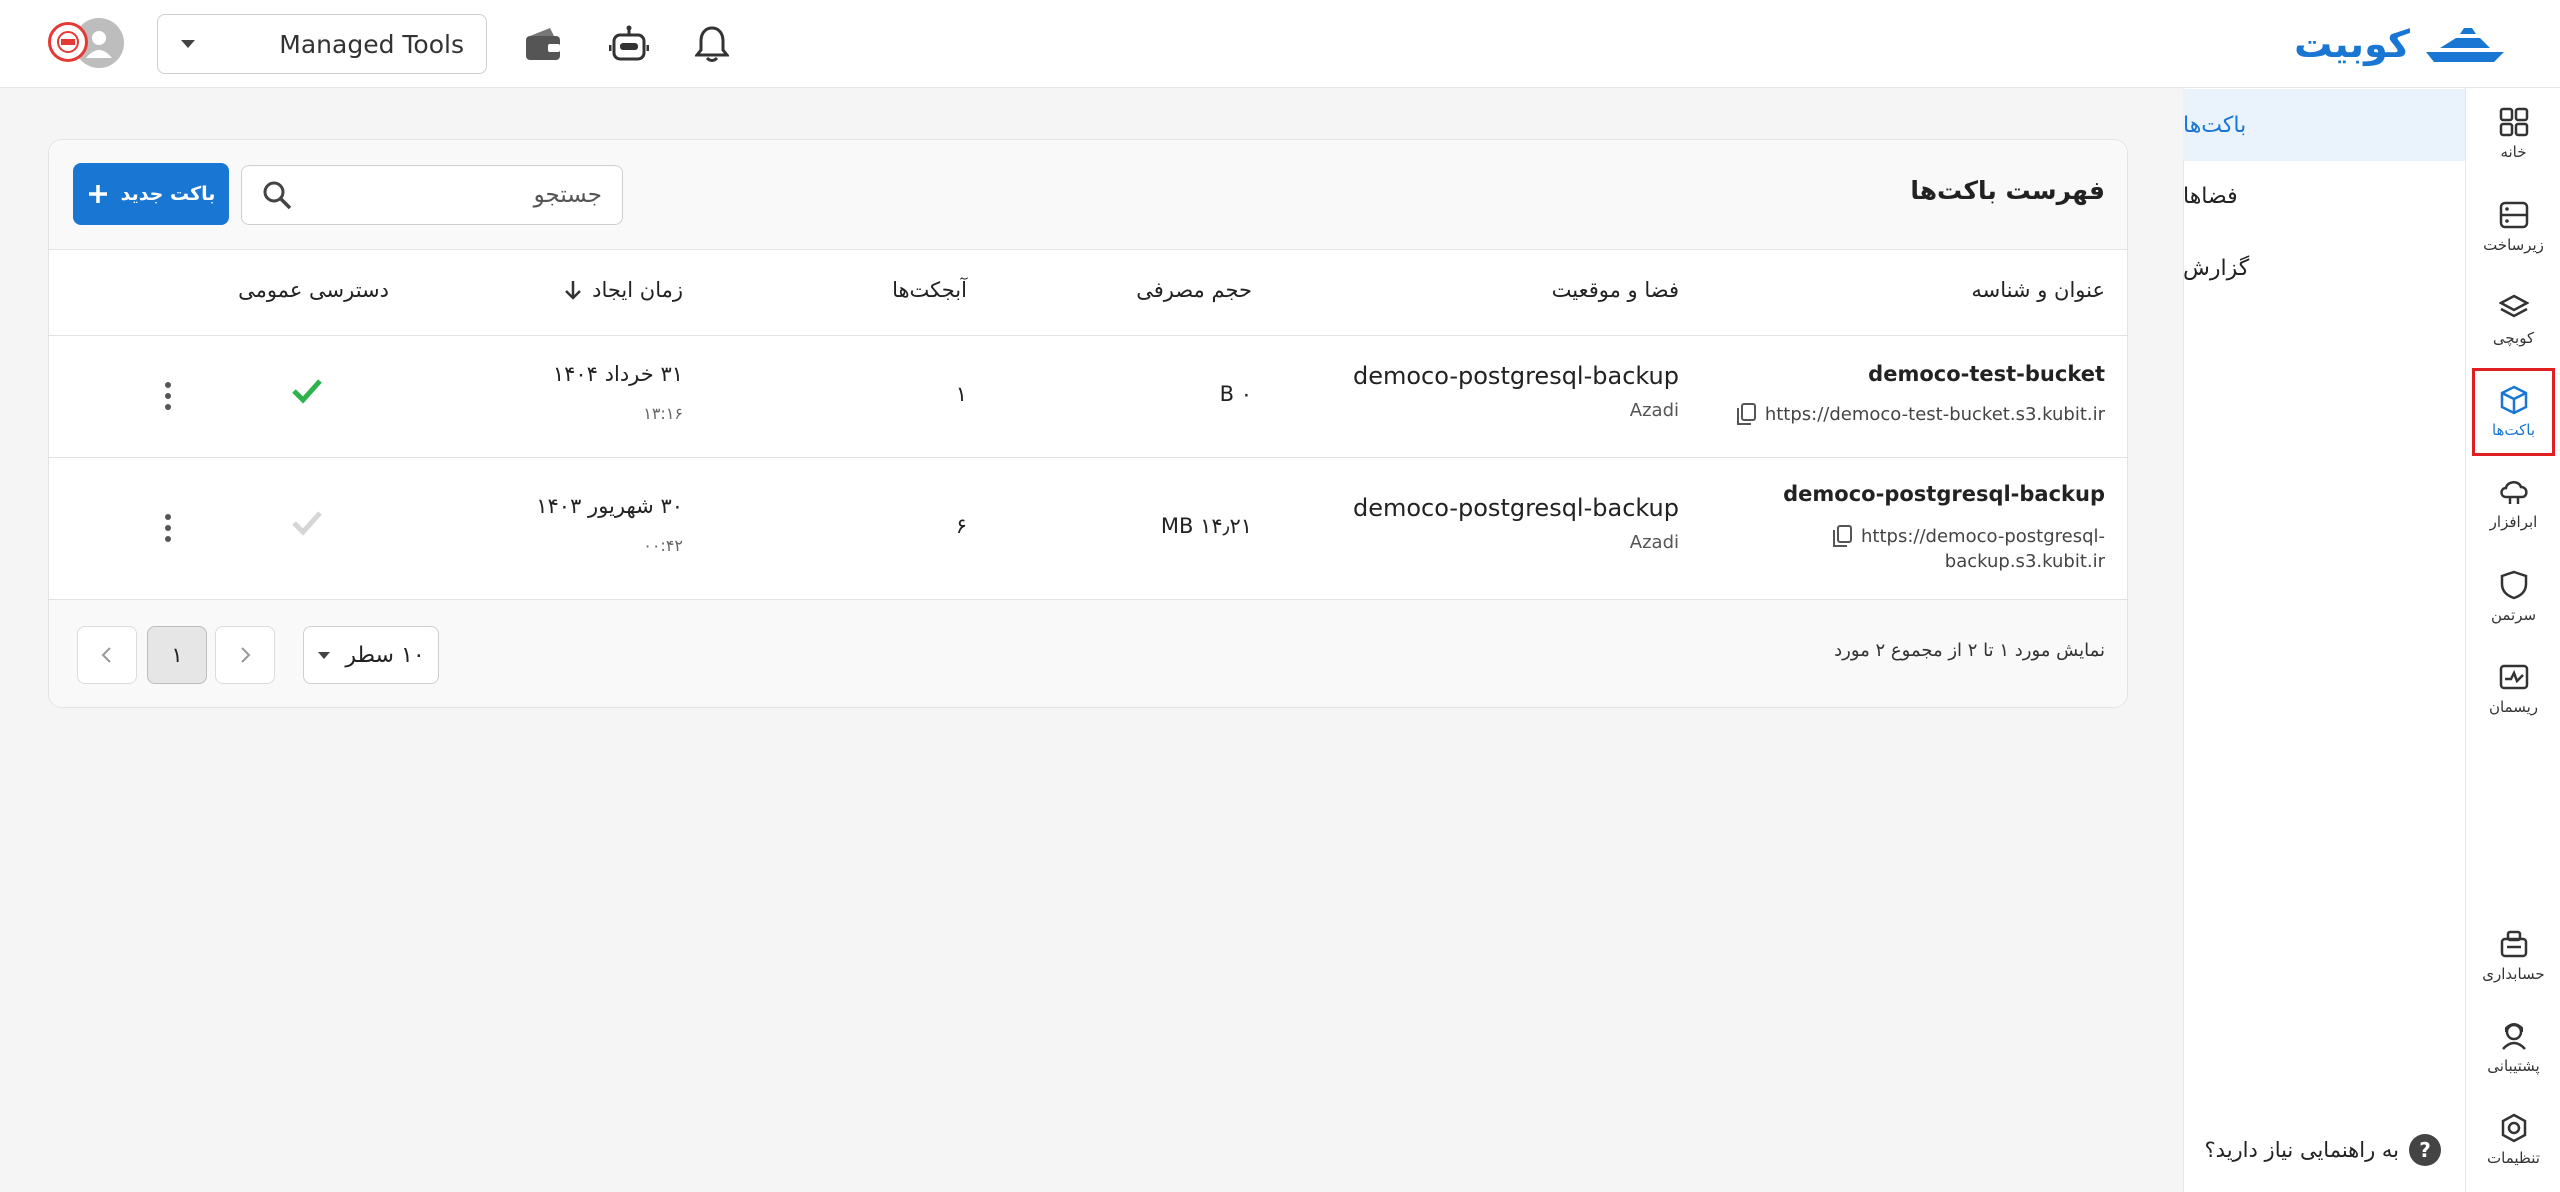 The height and width of the screenshot is (1192, 2560). What do you see at coordinates (1934, 414) in the screenshot?
I see `bucket-url-text: https://democo-test-bucket.s3.kubit.ir` at bounding box center [1934, 414].